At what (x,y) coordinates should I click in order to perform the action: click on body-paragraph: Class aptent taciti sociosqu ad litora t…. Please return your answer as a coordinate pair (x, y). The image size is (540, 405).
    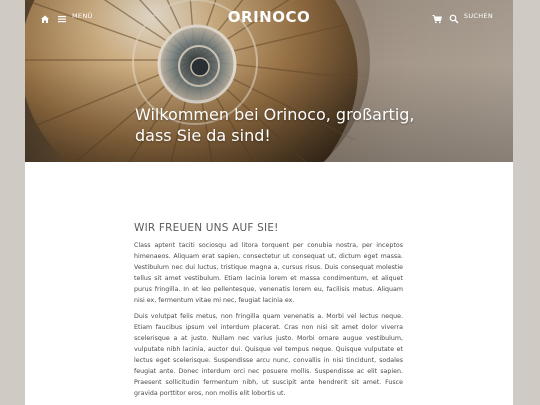
    Looking at the image, I should click on (268, 273).